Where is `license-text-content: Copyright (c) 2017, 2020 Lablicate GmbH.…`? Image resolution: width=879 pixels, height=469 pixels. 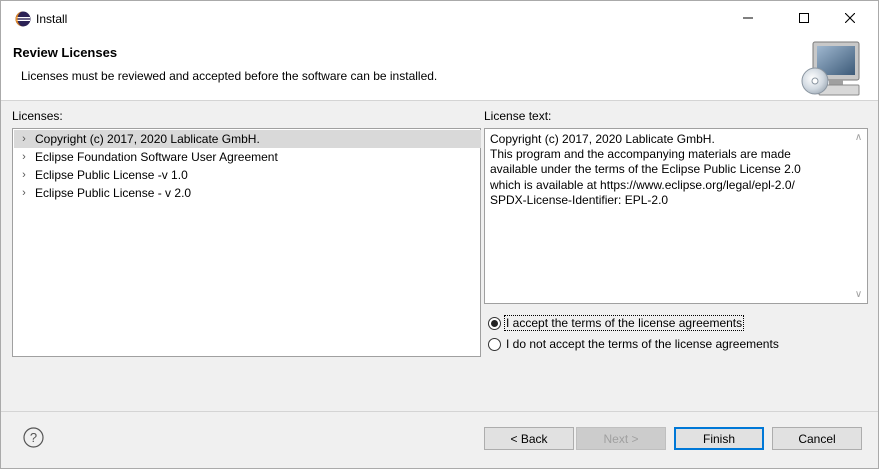
license-text-content: Copyright (c) 2017, 2020 Lablicate GmbH.… is located at coordinates (645, 169).